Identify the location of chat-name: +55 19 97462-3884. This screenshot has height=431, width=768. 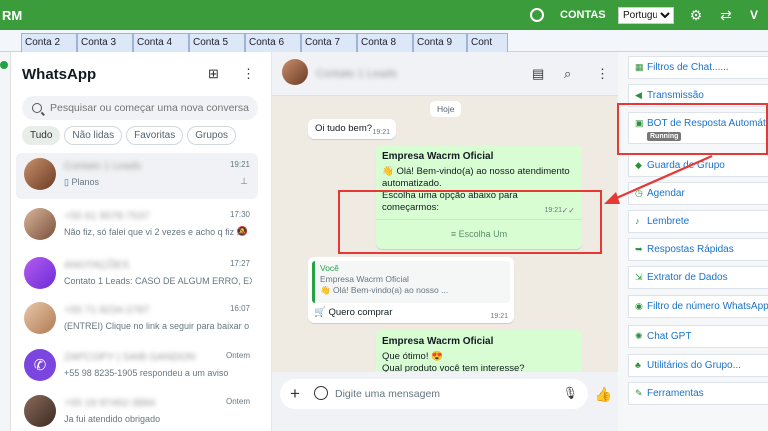
(110, 403).